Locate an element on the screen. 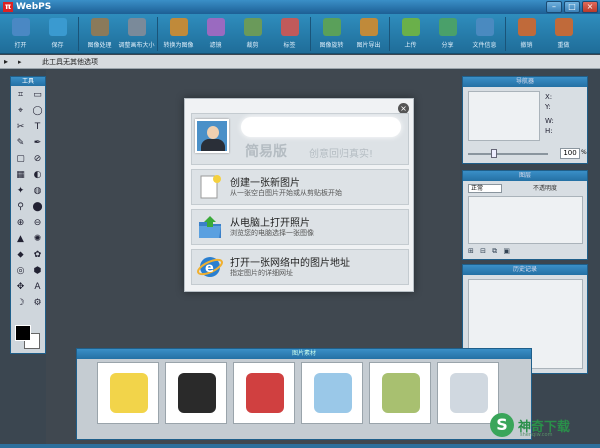 The image size is (600, 448). new-document-icon is located at coordinates (210, 187).